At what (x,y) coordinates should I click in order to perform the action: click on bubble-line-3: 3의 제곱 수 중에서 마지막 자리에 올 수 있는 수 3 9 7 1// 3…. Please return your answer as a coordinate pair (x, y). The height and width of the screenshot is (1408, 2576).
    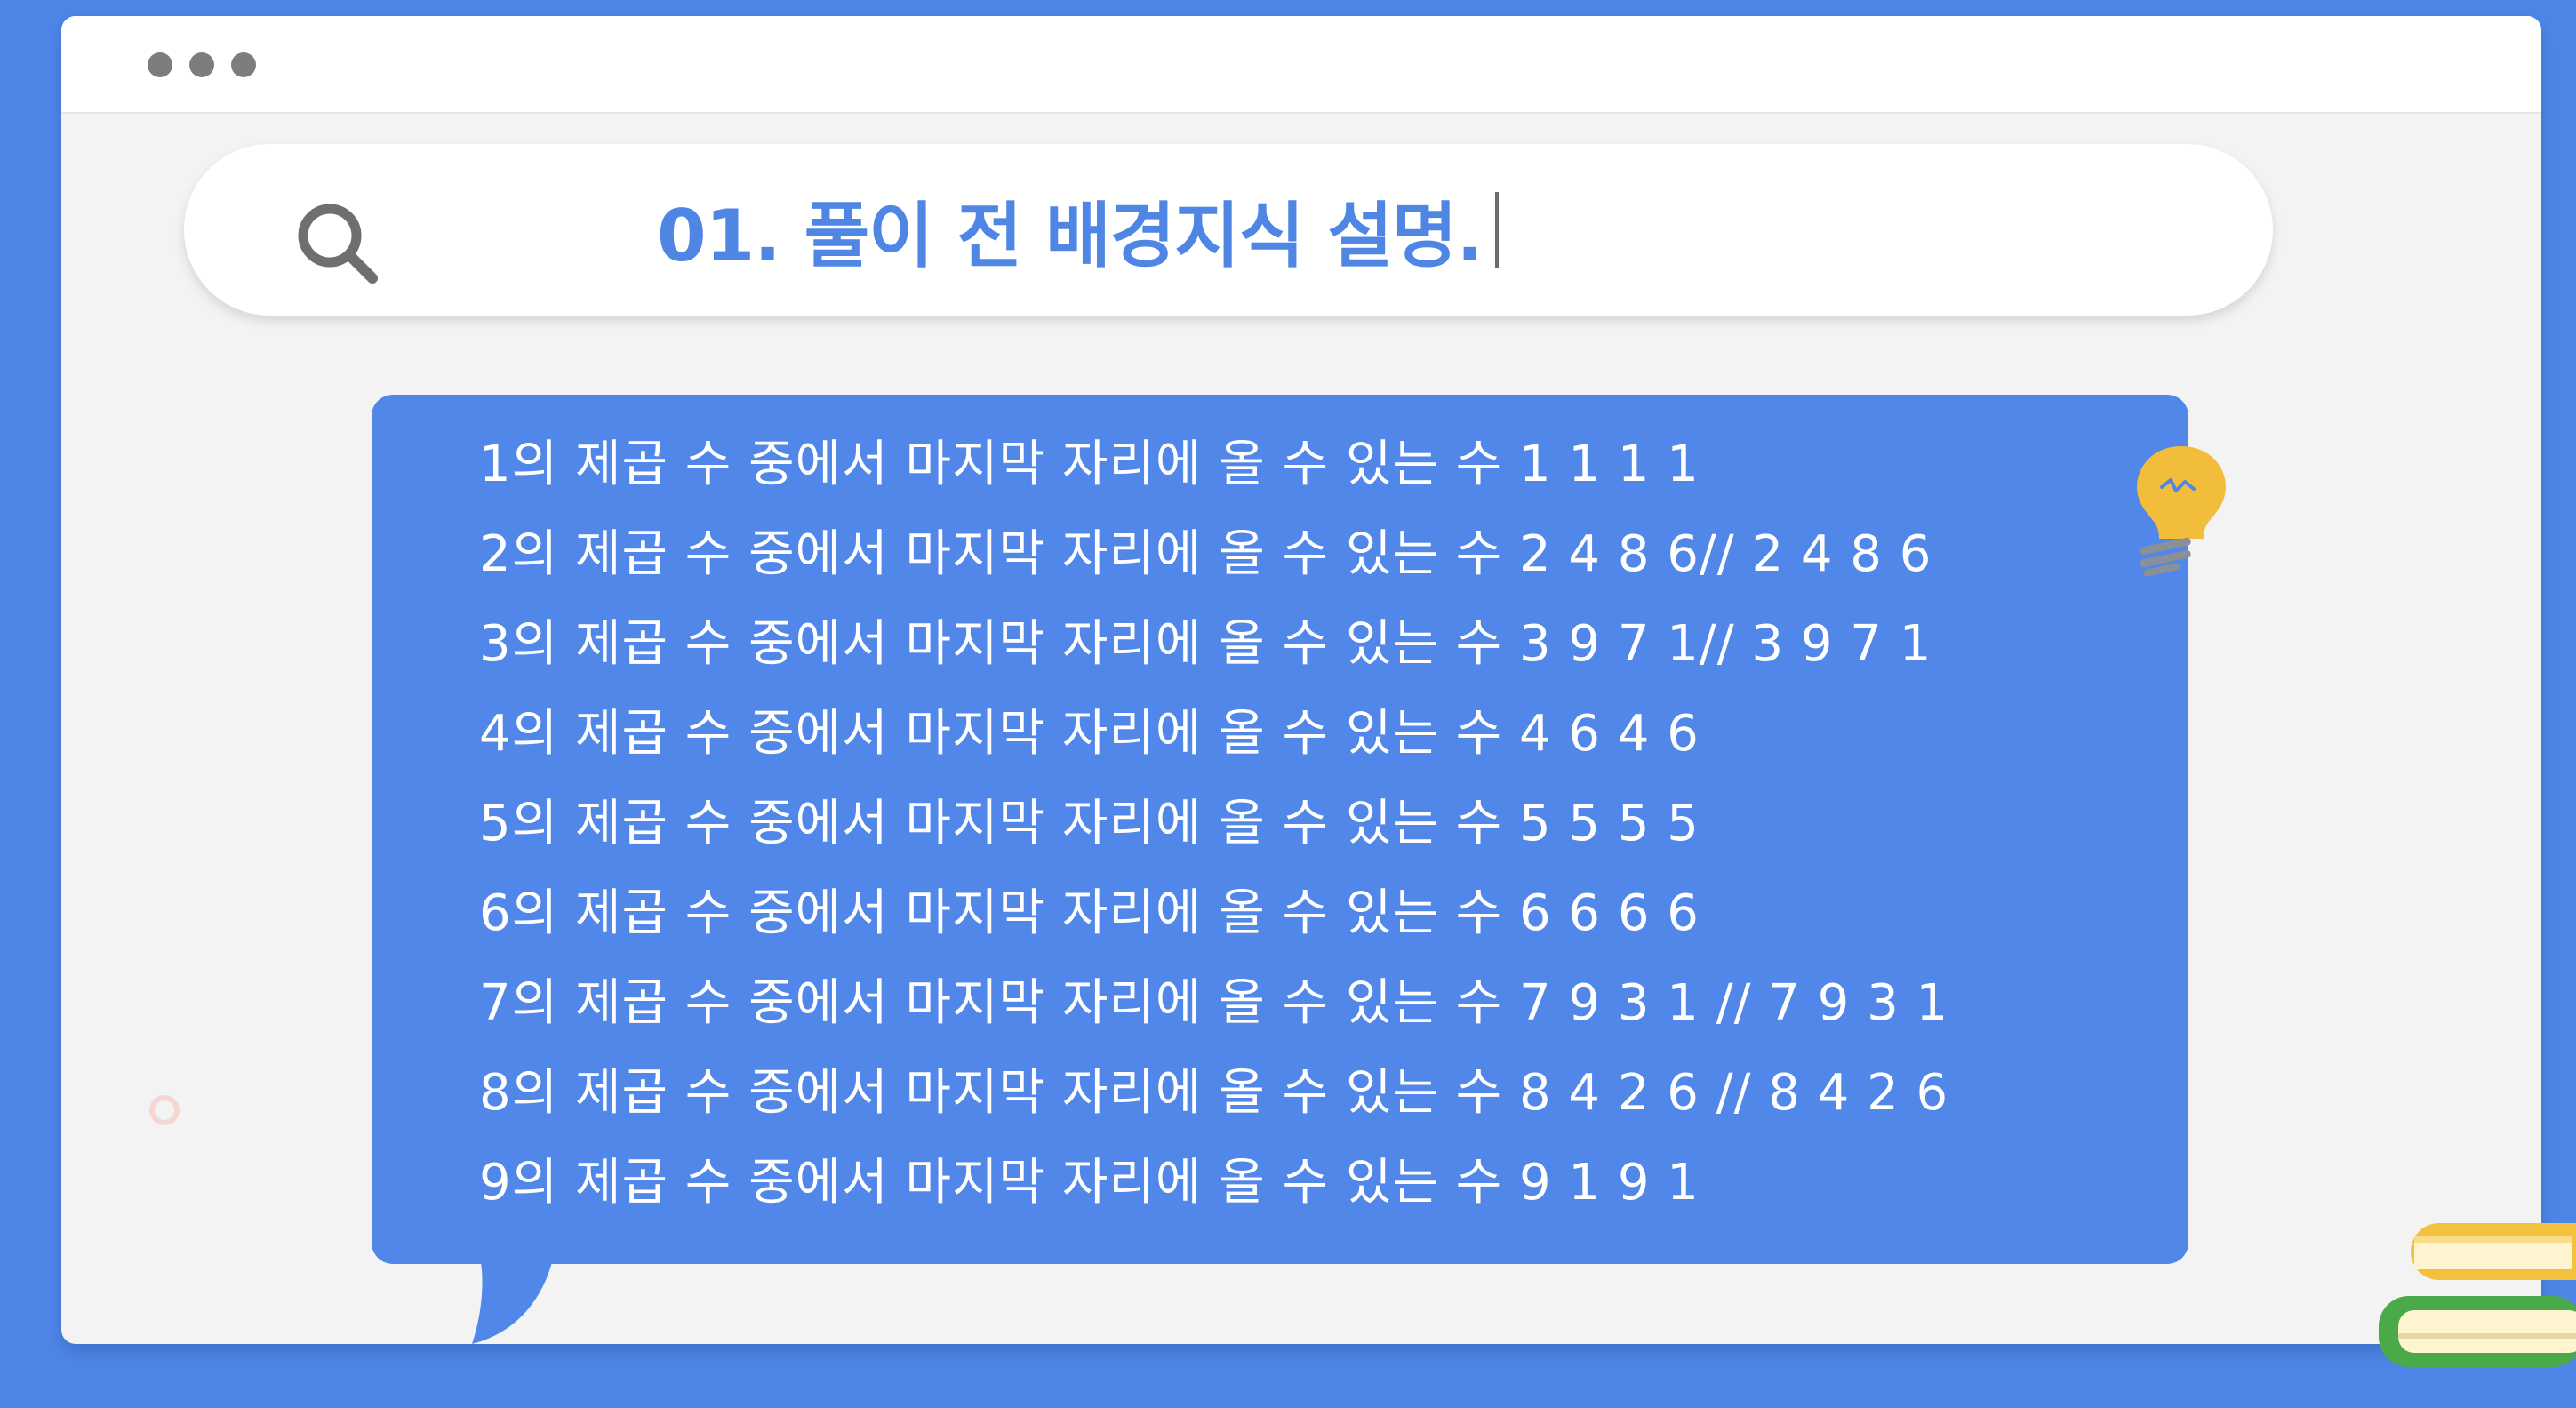
    Looking at the image, I should click on (1205, 644).